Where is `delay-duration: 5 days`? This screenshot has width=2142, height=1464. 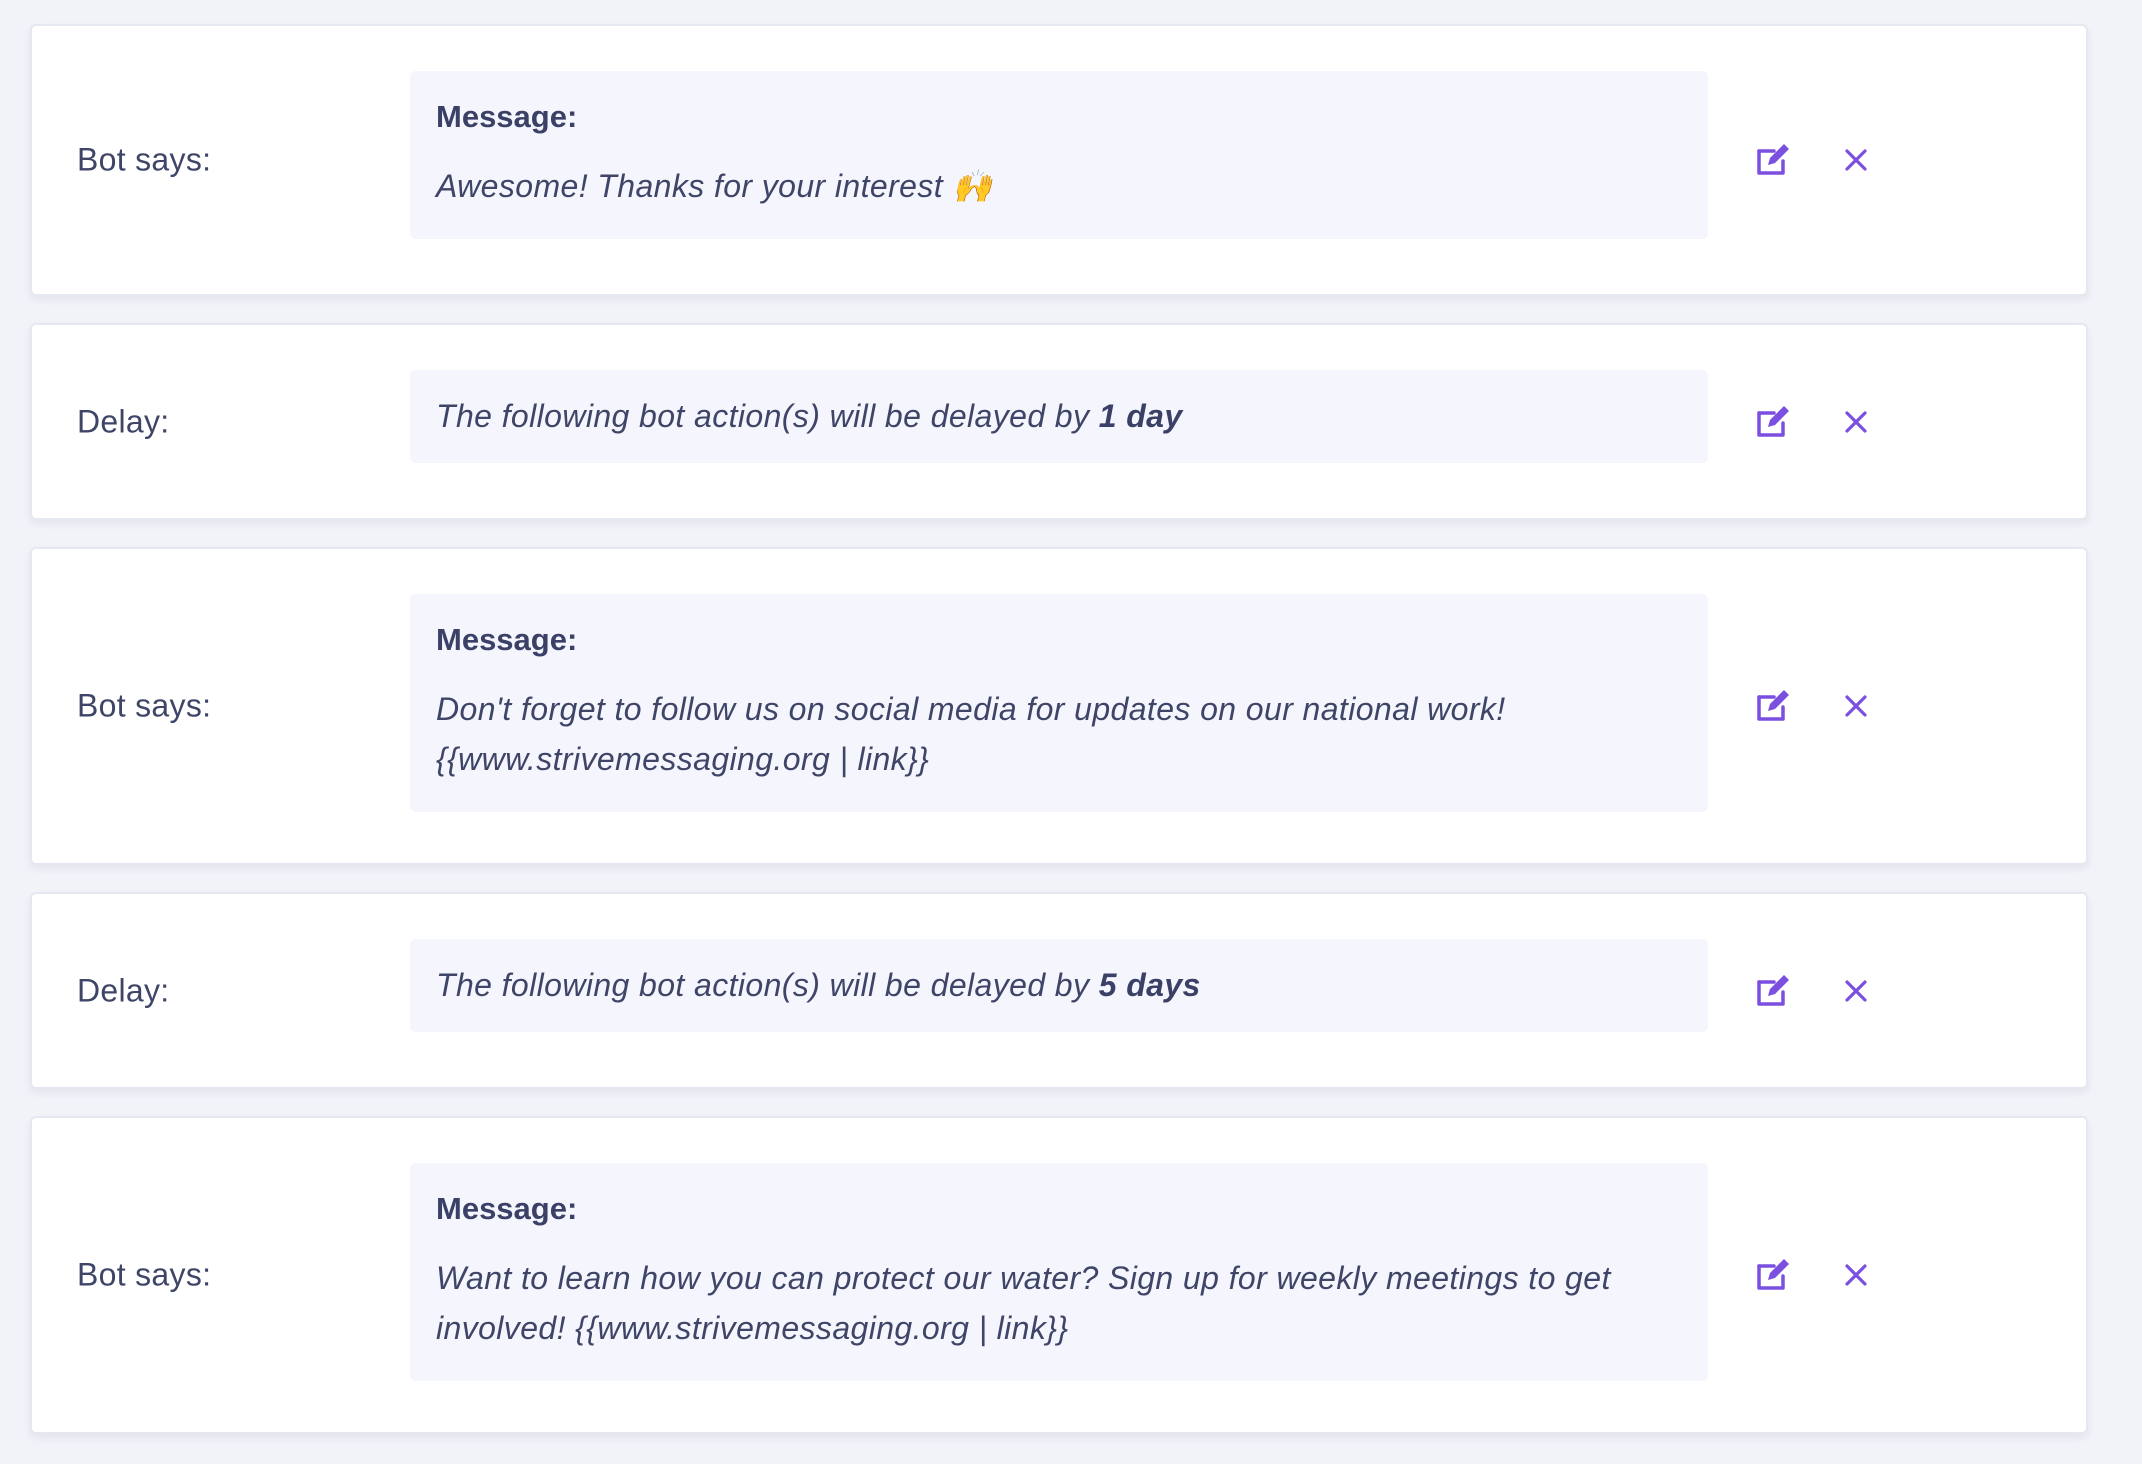 delay-duration: 5 days is located at coordinates (1149, 985).